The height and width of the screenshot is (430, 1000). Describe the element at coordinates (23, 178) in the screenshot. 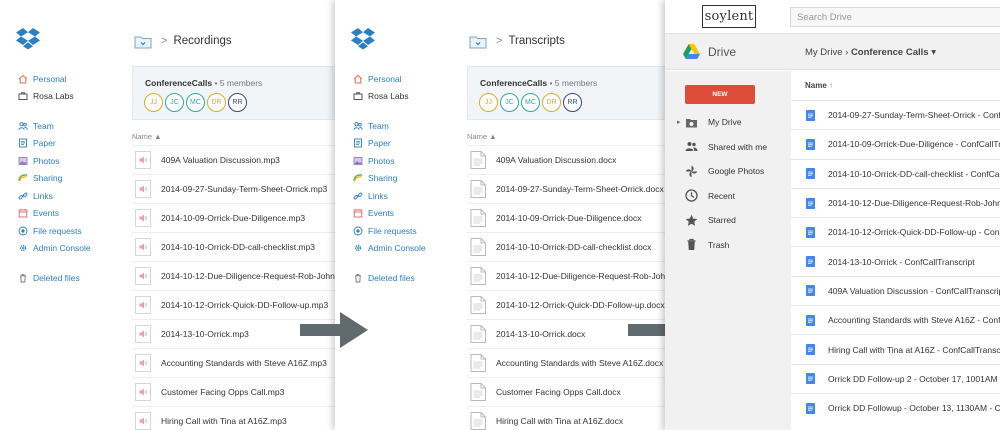

I see `sharing-icon` at that location.